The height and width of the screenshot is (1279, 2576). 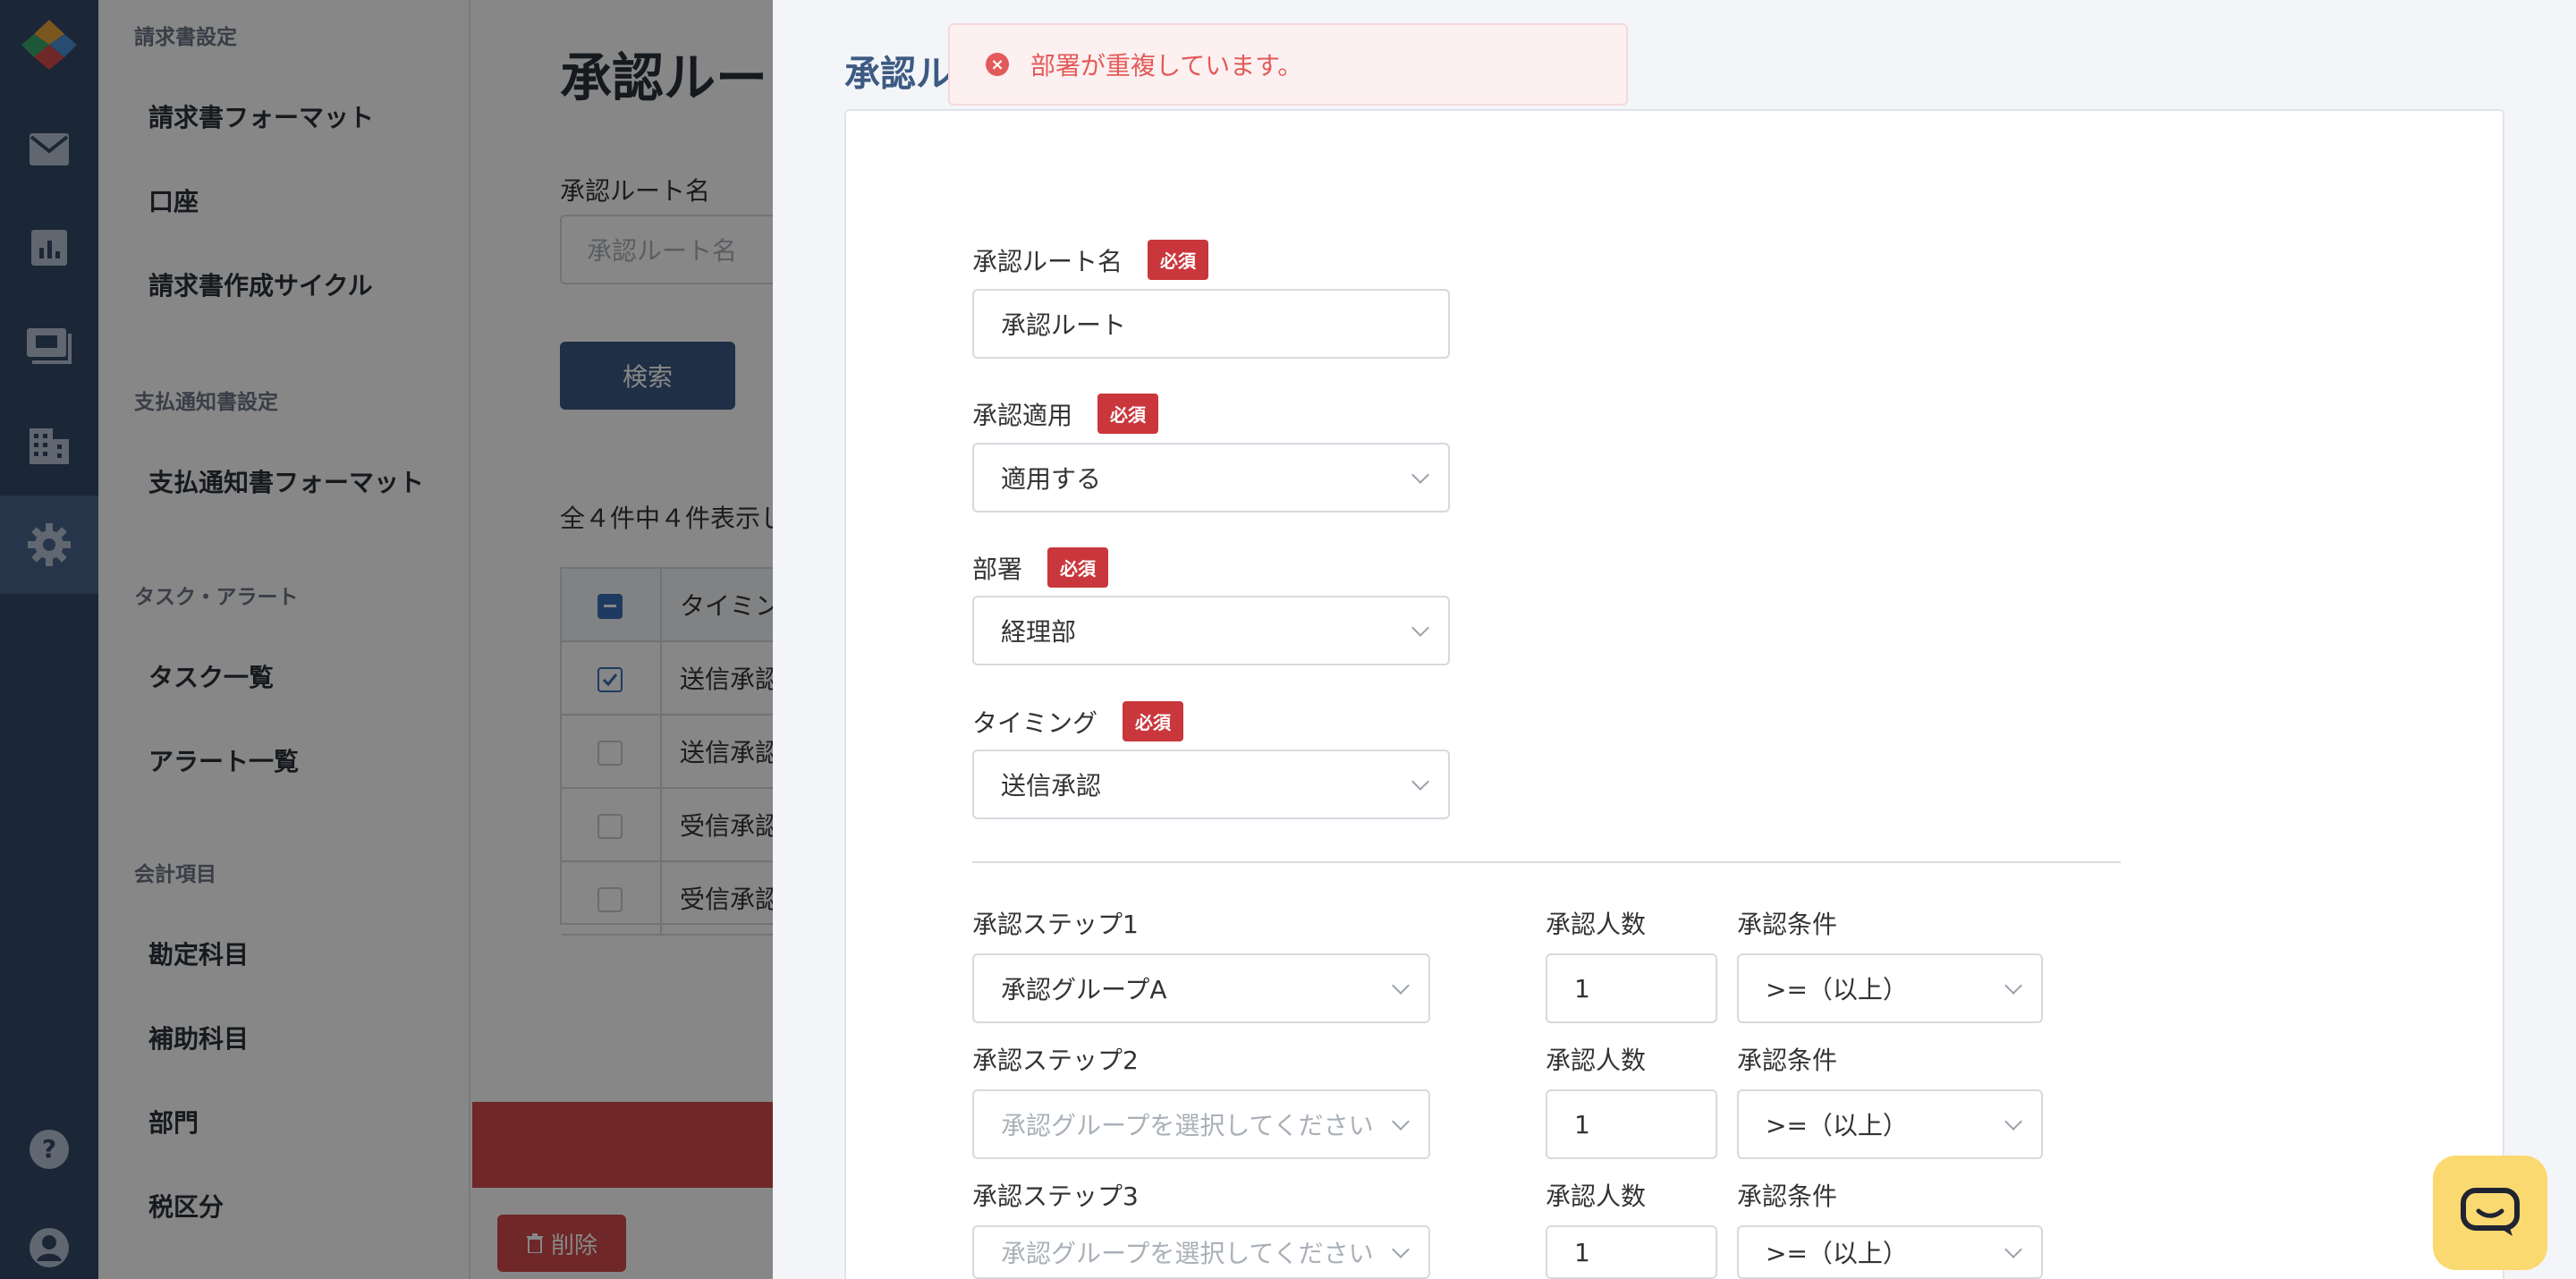 I want to click on step1-label: 承認ステップ1, so click(x=1055, y=925).